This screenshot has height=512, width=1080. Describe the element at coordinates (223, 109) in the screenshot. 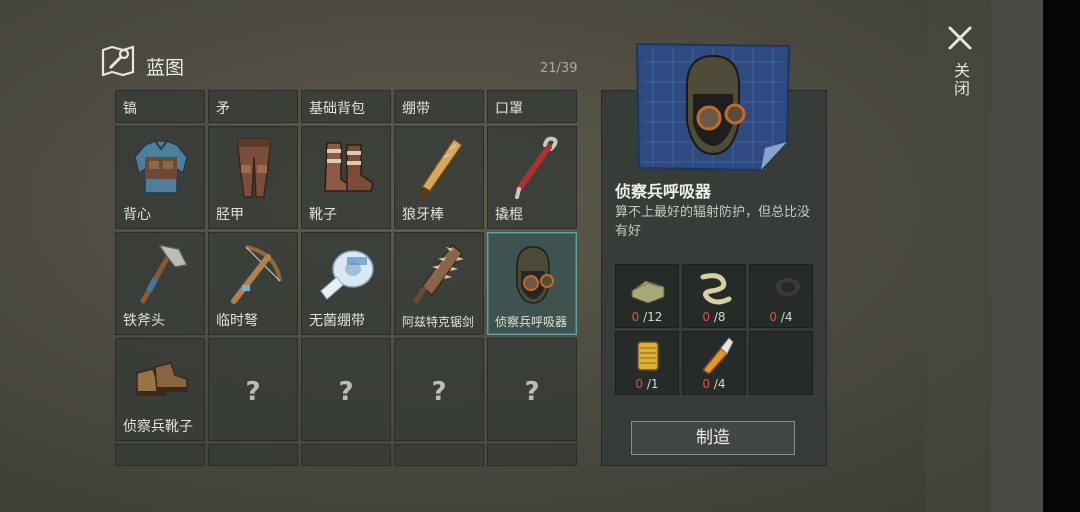

I see `cell-label: 矛` at that location.